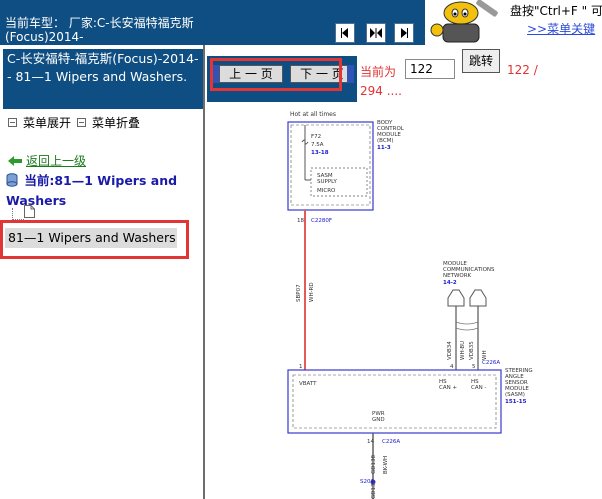 The width and height of the screenshot is (602, 499). What do you see at coordinates (82, 122) in the screenshot?
I see `collapse-box-icon` at bounding box center [82, 122].